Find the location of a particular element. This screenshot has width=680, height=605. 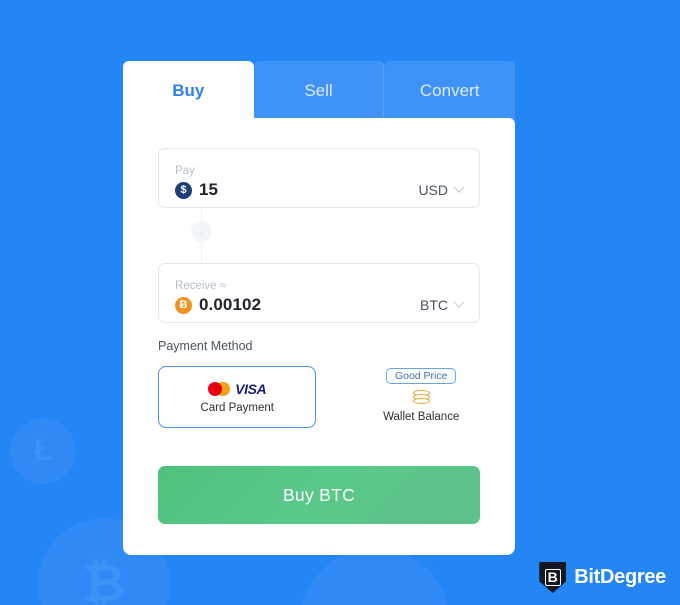

pay-field: Pay $ 15 USD is located at coordinates (319, 178).